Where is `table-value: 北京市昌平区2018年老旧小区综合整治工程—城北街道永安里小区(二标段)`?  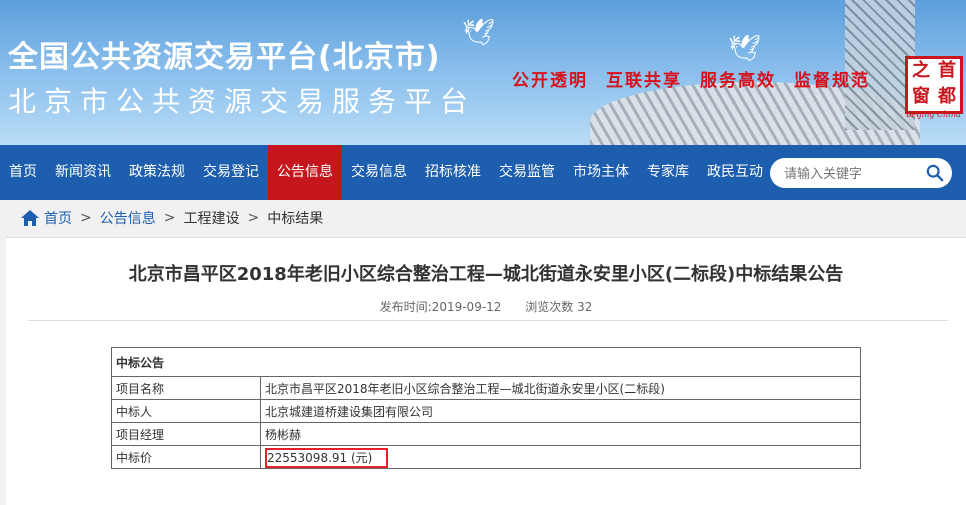
table-value: 北京市昌平区2018年老旧小区综合整治工程—城北街道永安里小区(二标段) is located at coordinates (560, 388).